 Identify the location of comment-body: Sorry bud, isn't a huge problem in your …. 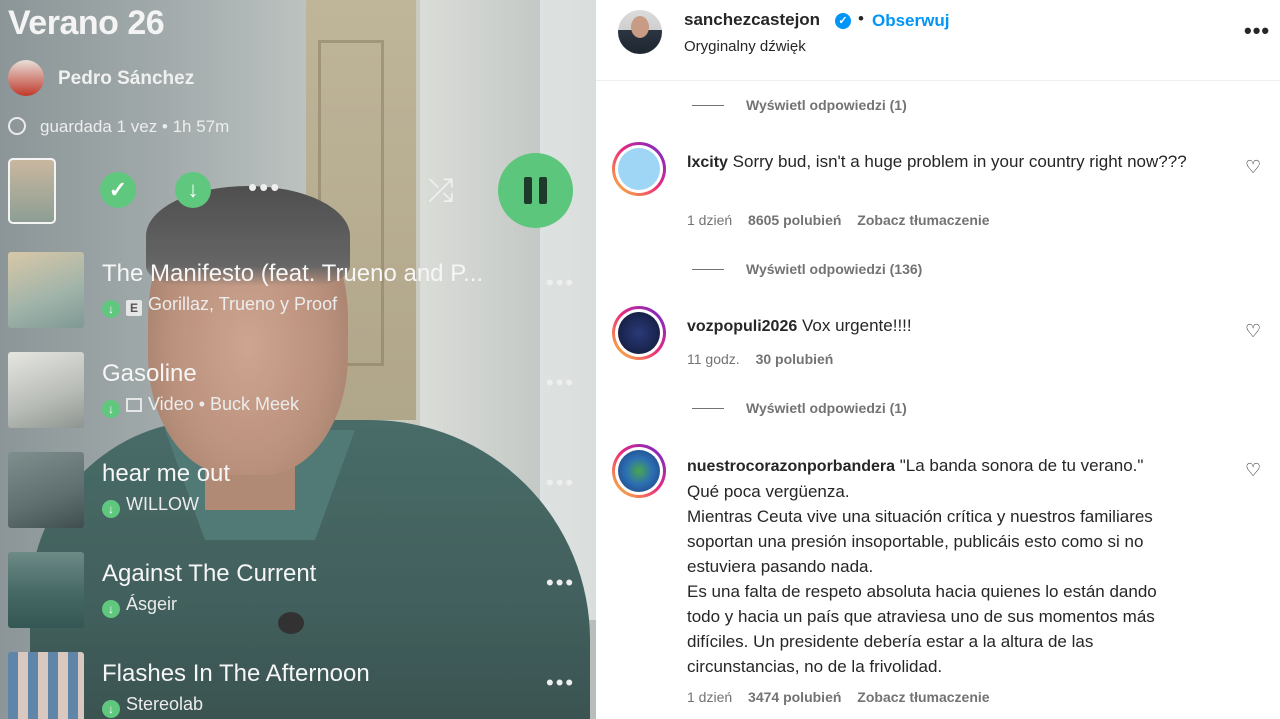
(959, 161).